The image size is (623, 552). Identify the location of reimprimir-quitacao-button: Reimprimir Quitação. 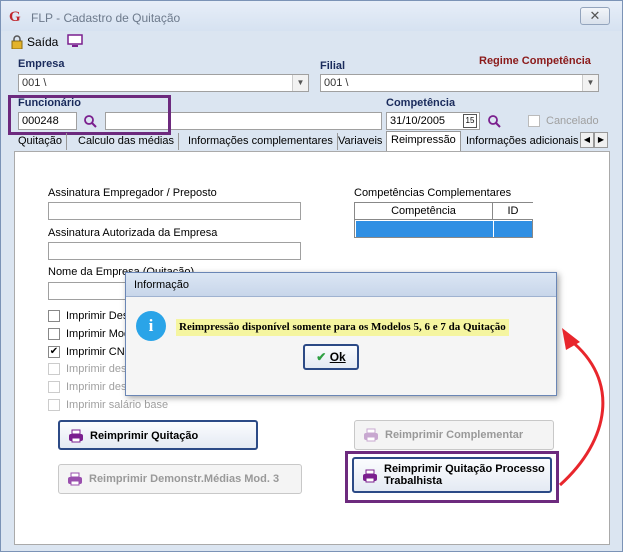
(158, 435).